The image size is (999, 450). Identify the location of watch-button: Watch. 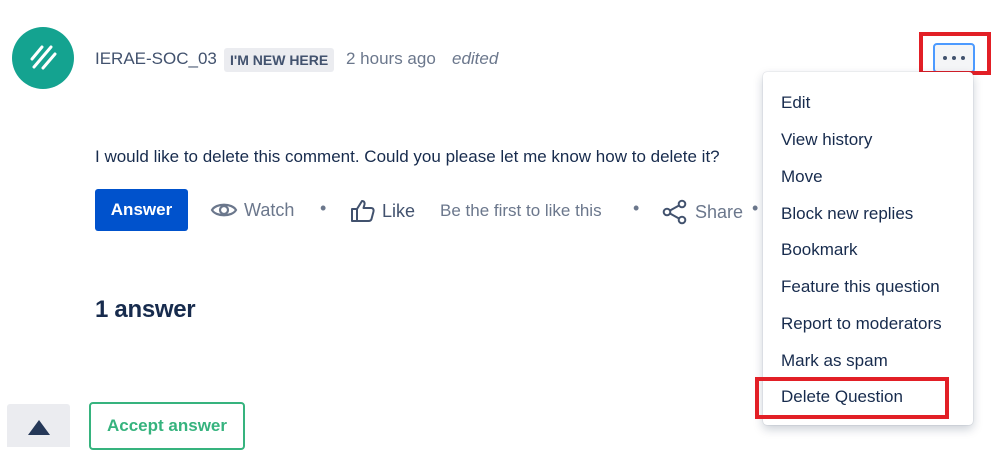
(252, 210).